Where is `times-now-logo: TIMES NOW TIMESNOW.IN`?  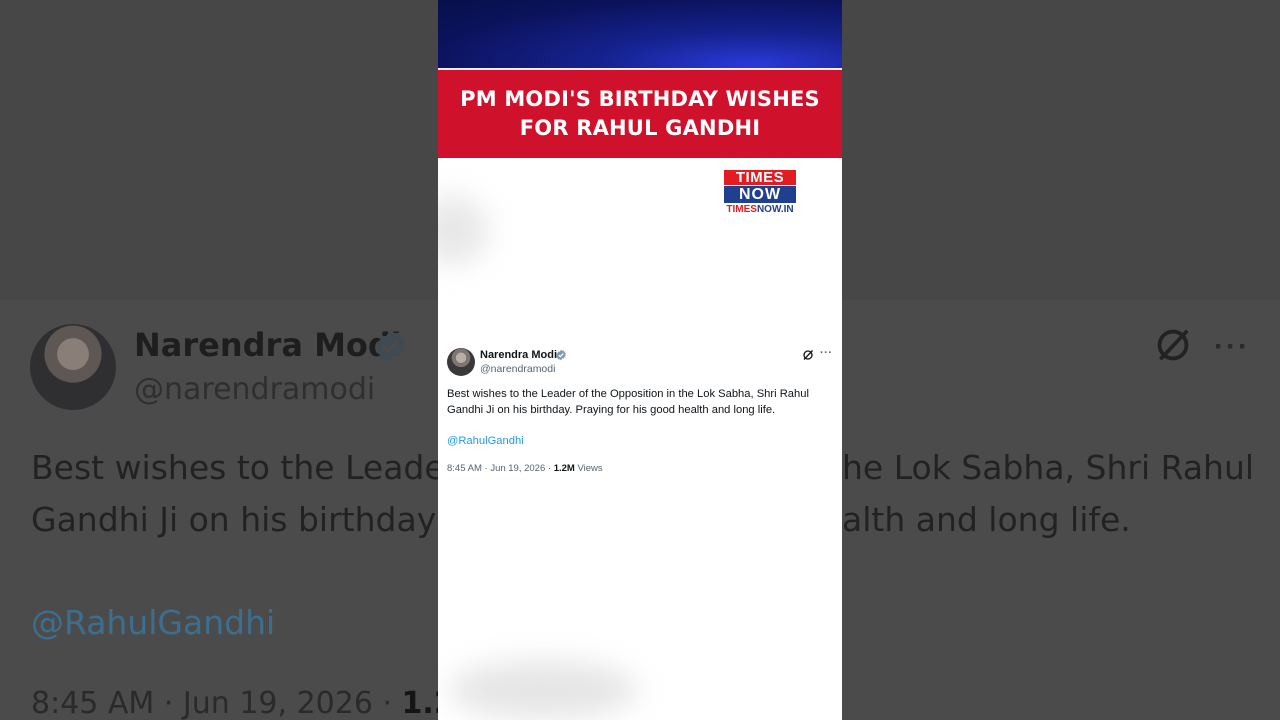
times-now-logo: TIMES NOW TIMESNOW.IN is located at coordinates (760, 193).